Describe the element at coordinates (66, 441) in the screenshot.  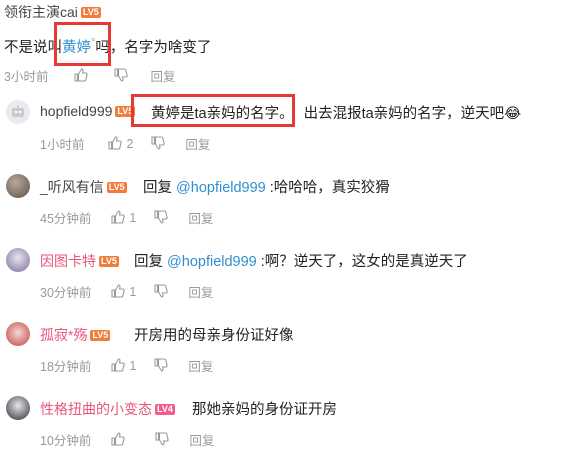
I see `comment-time: 10分钟前` at that location.